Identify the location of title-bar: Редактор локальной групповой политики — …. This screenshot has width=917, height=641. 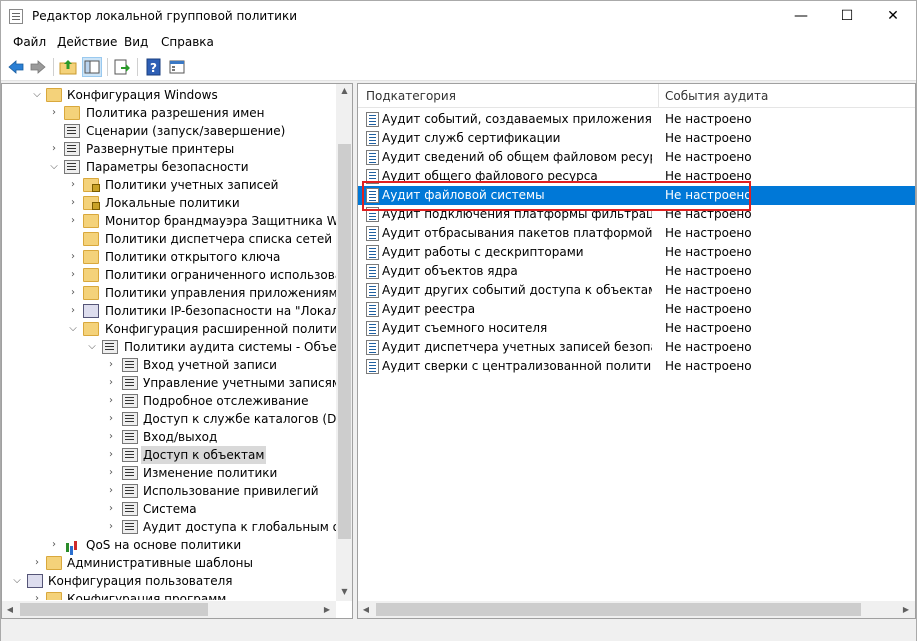
(458, 16).